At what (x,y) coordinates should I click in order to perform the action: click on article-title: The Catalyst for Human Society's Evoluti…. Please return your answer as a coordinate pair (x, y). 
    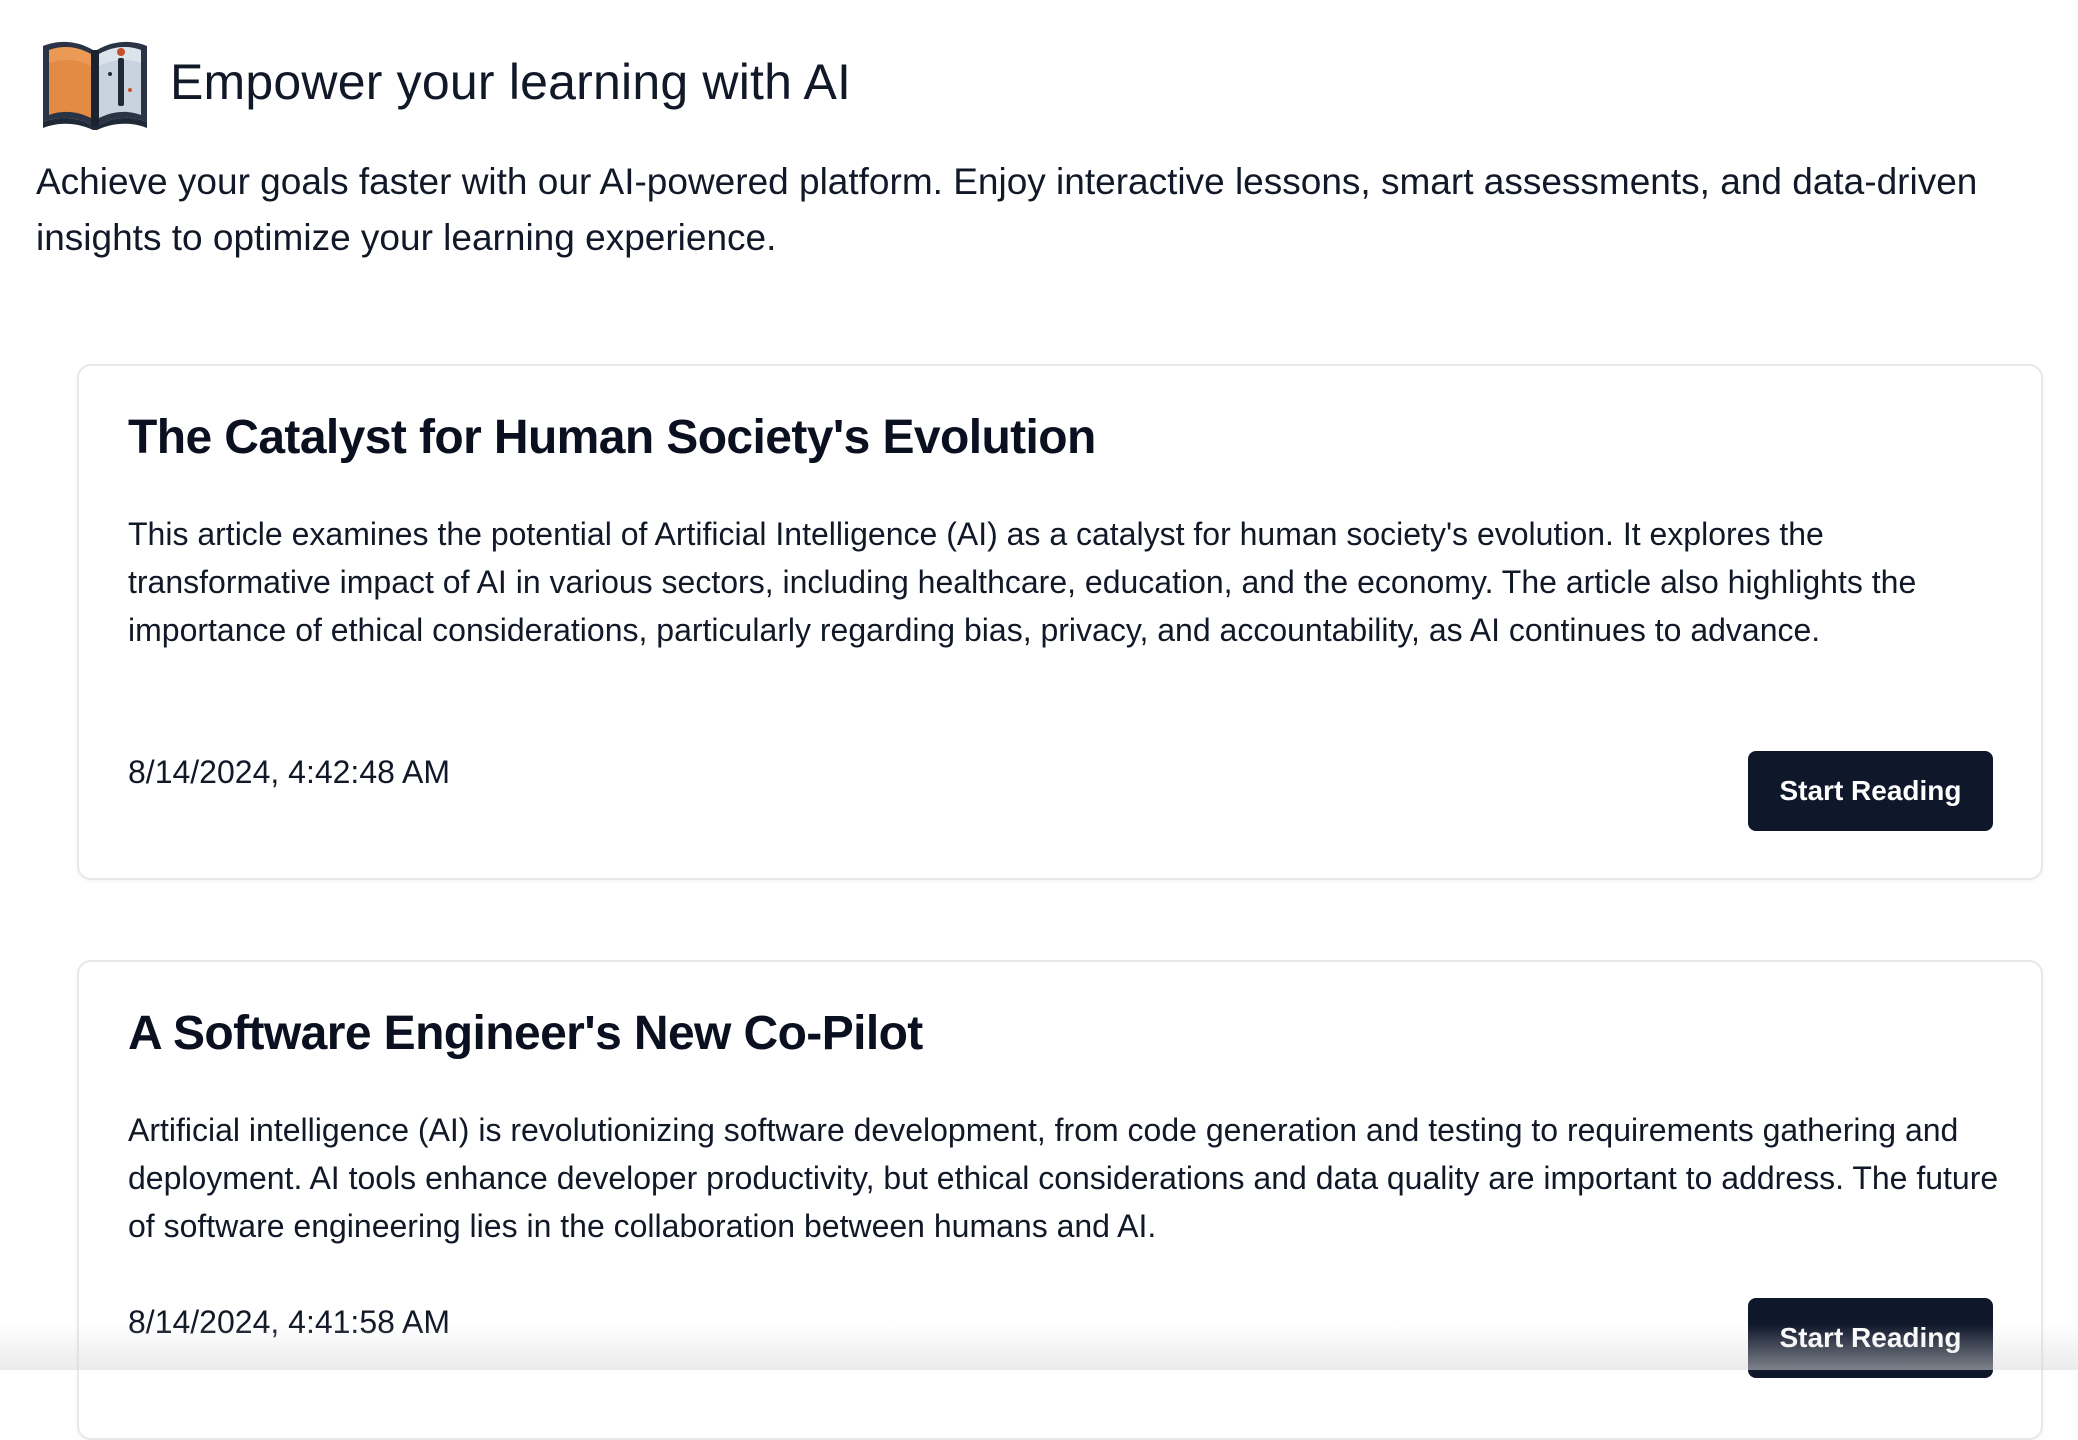
    Looking at the image, I should click on (612, 437).